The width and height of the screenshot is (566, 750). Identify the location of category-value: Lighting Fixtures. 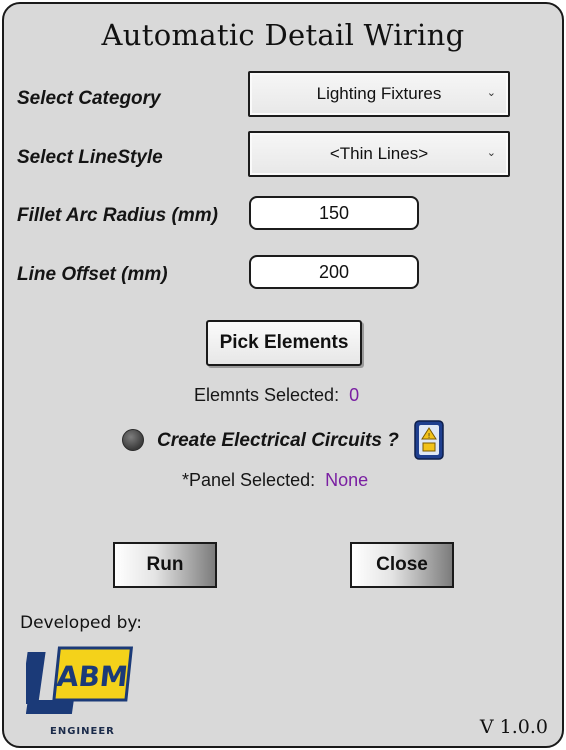
(379, 93).